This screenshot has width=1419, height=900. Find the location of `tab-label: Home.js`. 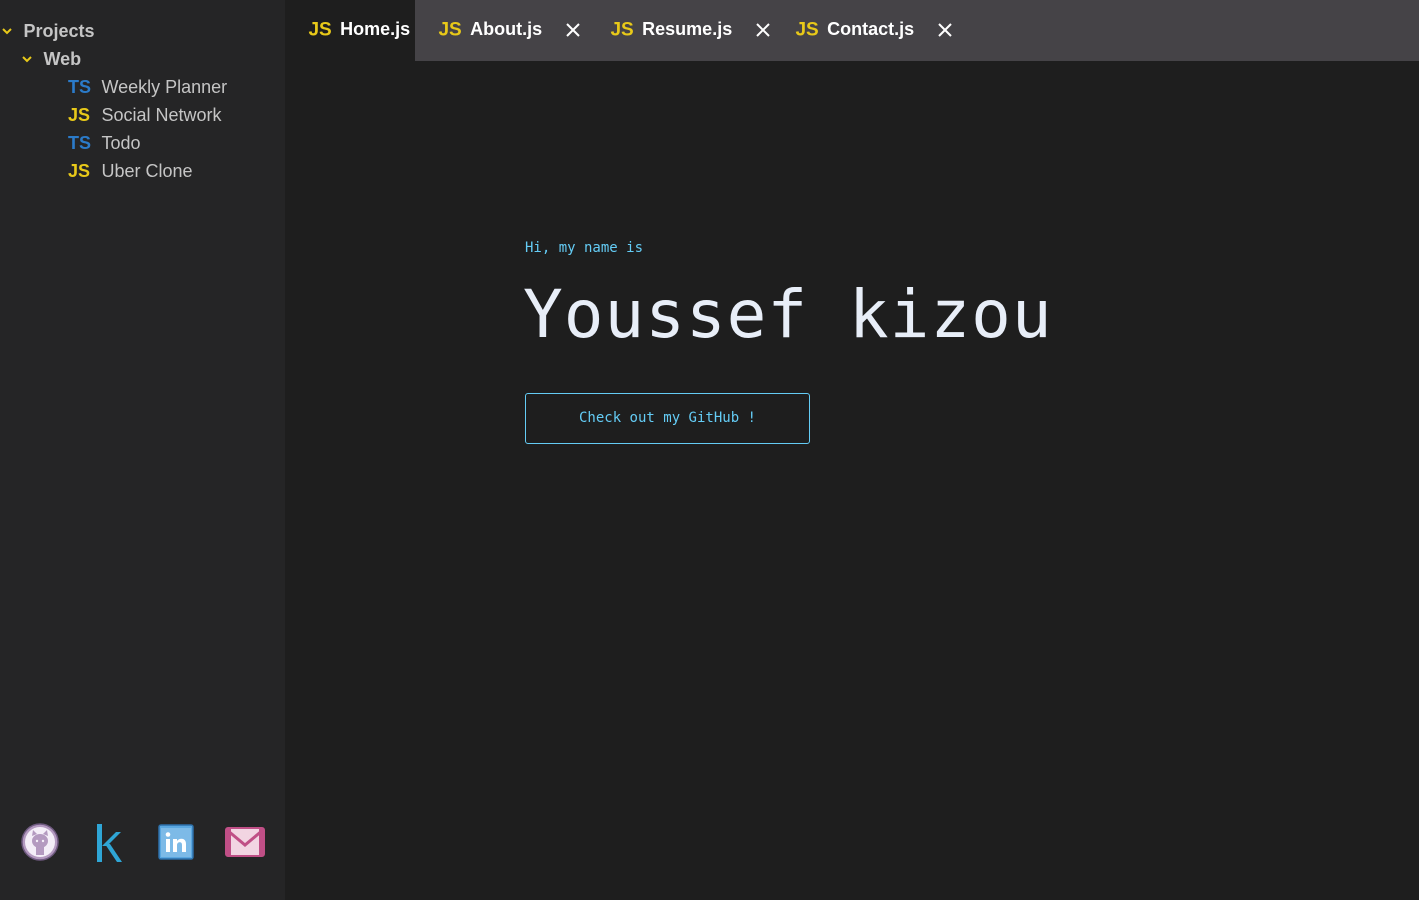

tab-label: Home.js is located at coordinates (375, 29).